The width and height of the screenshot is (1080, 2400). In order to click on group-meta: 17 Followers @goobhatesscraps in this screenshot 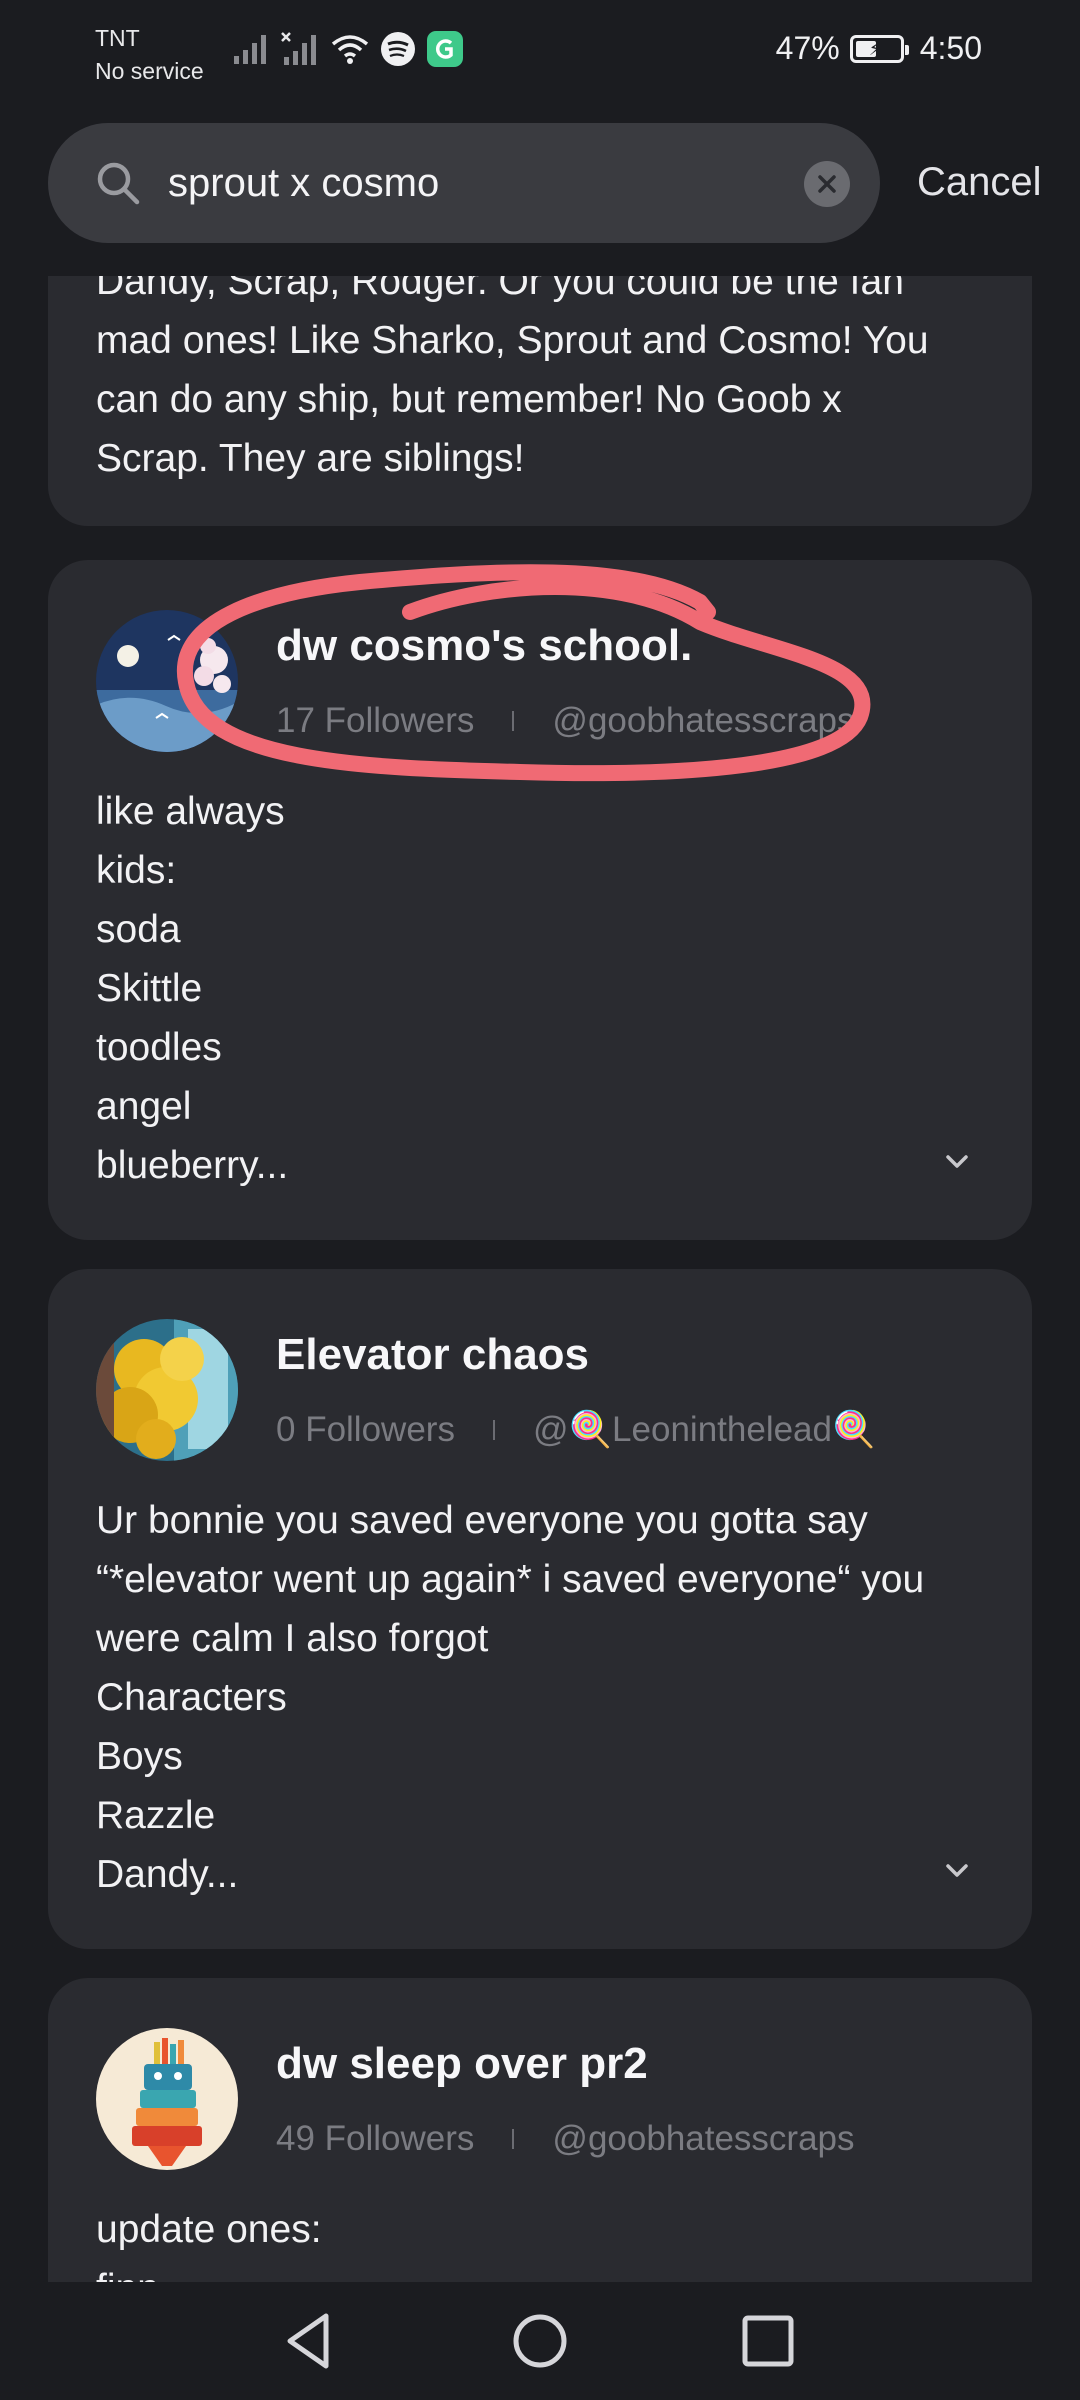, I will do `click(565, 721)`.